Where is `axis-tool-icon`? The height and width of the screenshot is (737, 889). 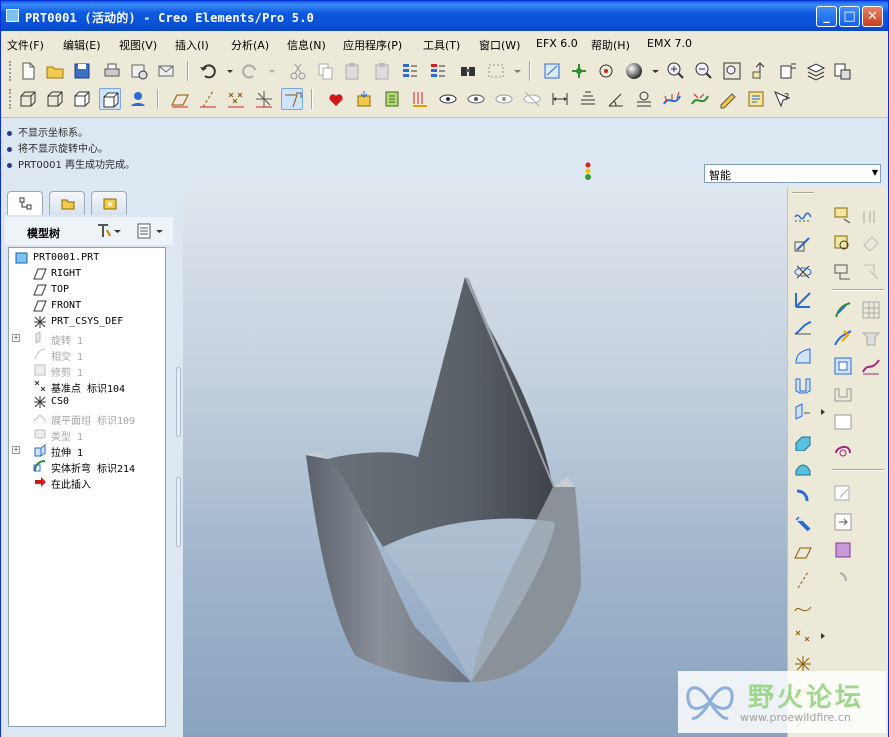 axis-tool-icon is located at coordinates (803, 580).